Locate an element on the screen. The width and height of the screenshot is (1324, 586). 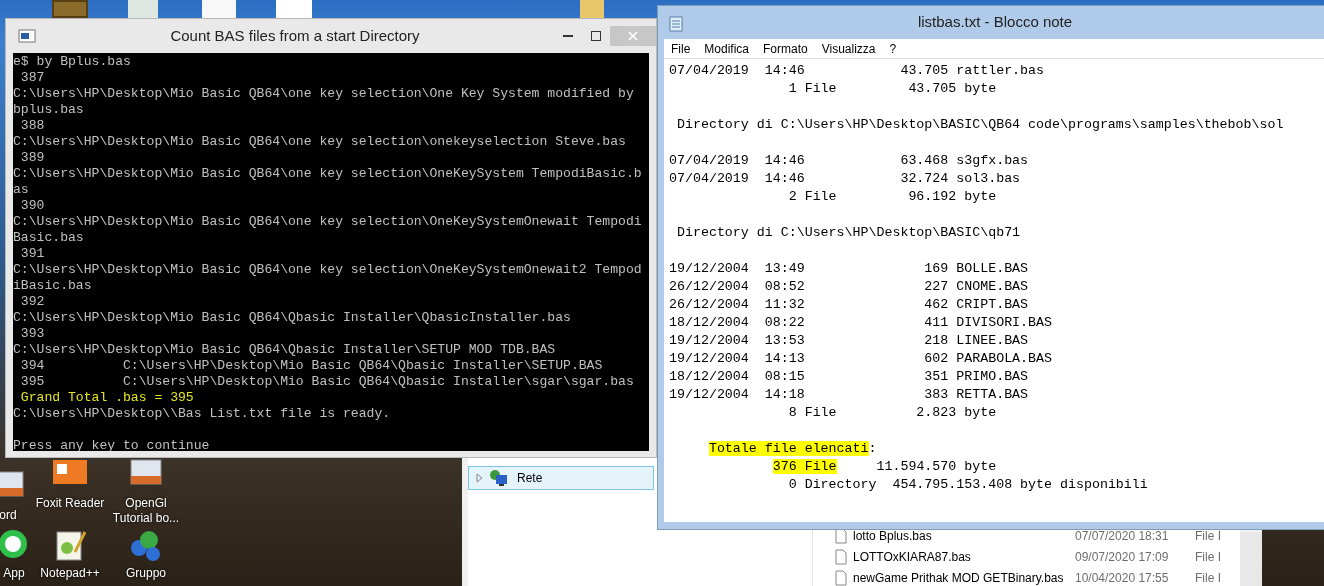
text-line: 376 File 11.594.570 byte is located at coordinates (884, 467).